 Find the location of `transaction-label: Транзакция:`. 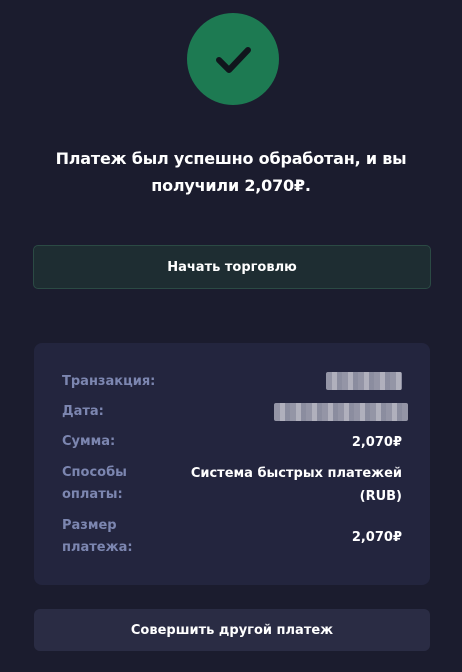

transaction-label: Транзакция: is located at coordinates (109, 381).